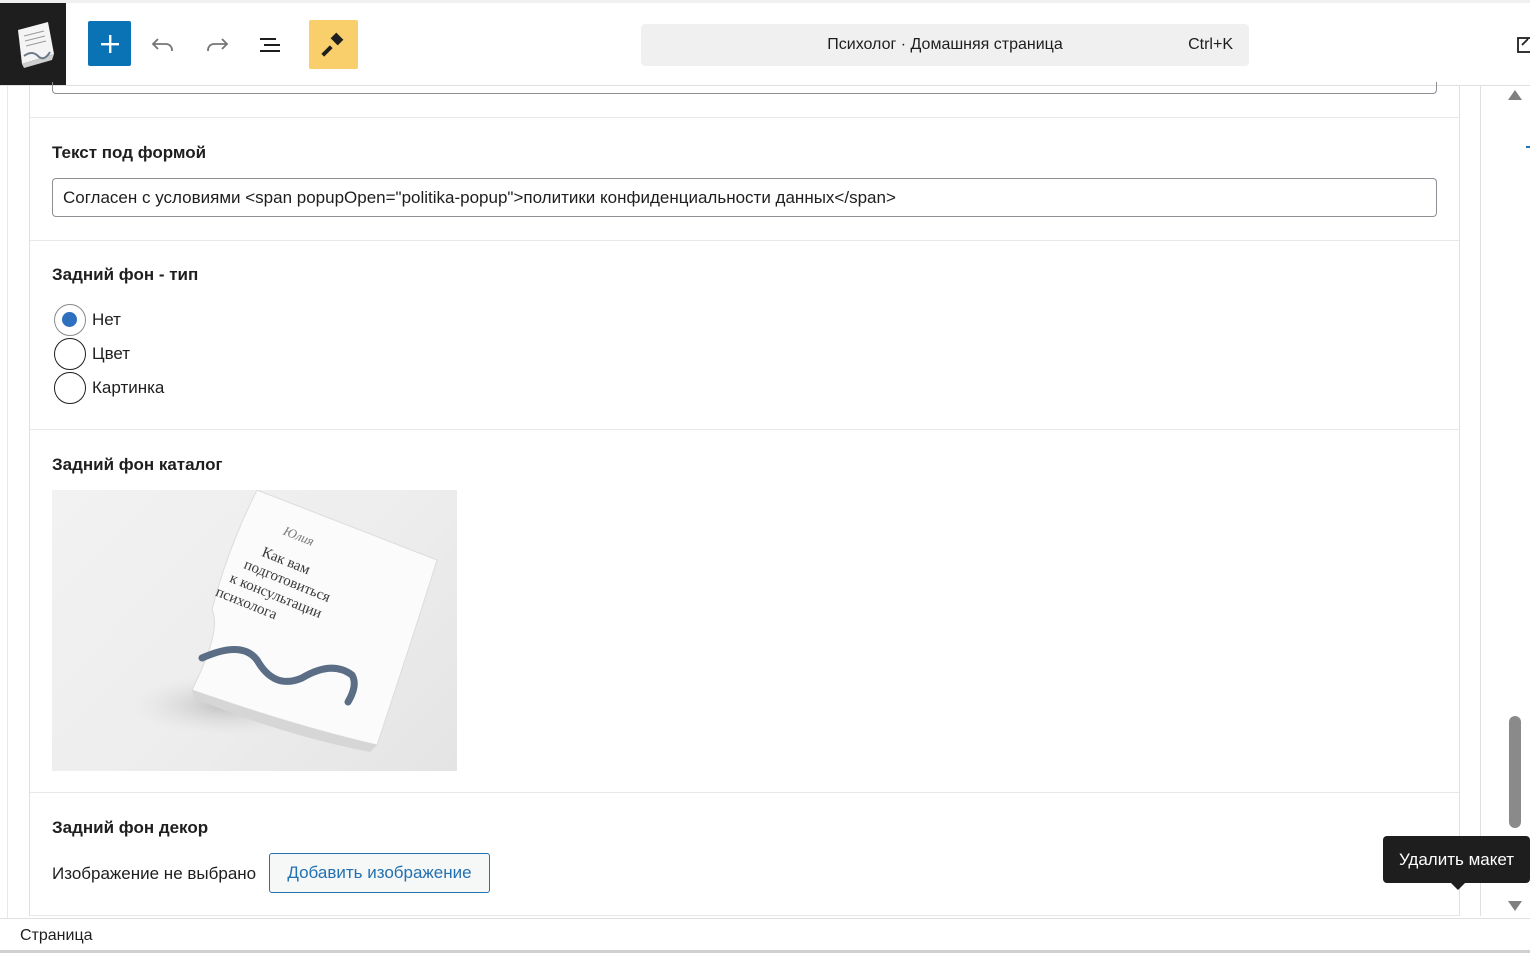 This screenshot has height=953, width=1530. Describe the element at coordinates (106, 319) in the screenshot. I see `radio-label: Нет` at that location.